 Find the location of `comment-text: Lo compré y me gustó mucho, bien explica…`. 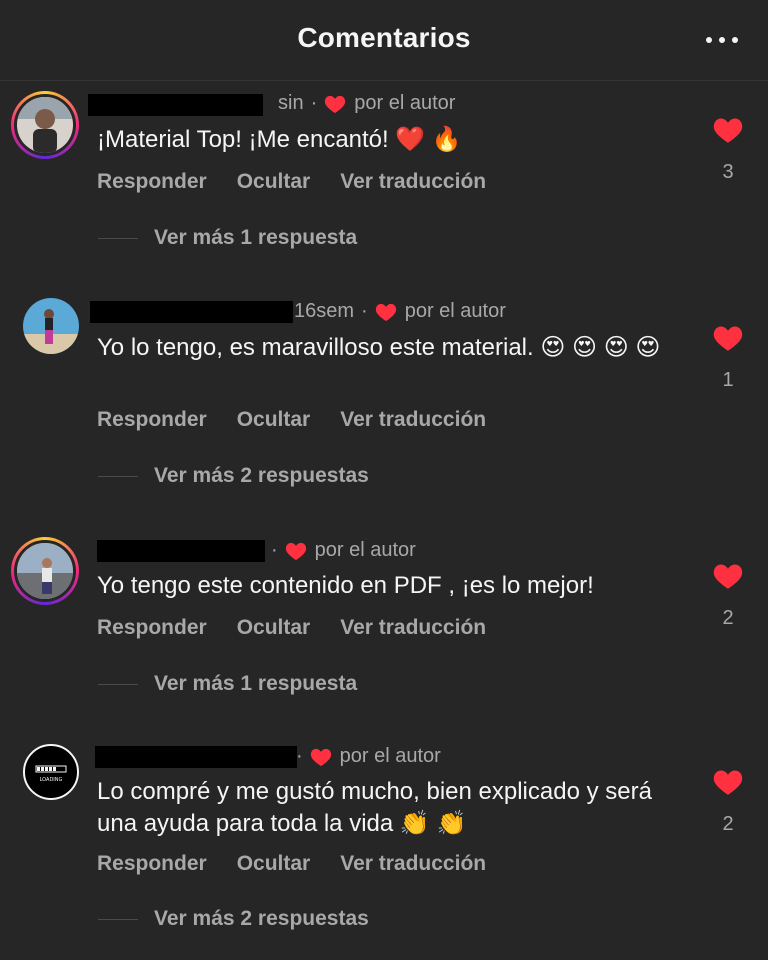

comment-text: Lo compré y me gustó mucho, bien explica… is located at coordinates (374, 807).